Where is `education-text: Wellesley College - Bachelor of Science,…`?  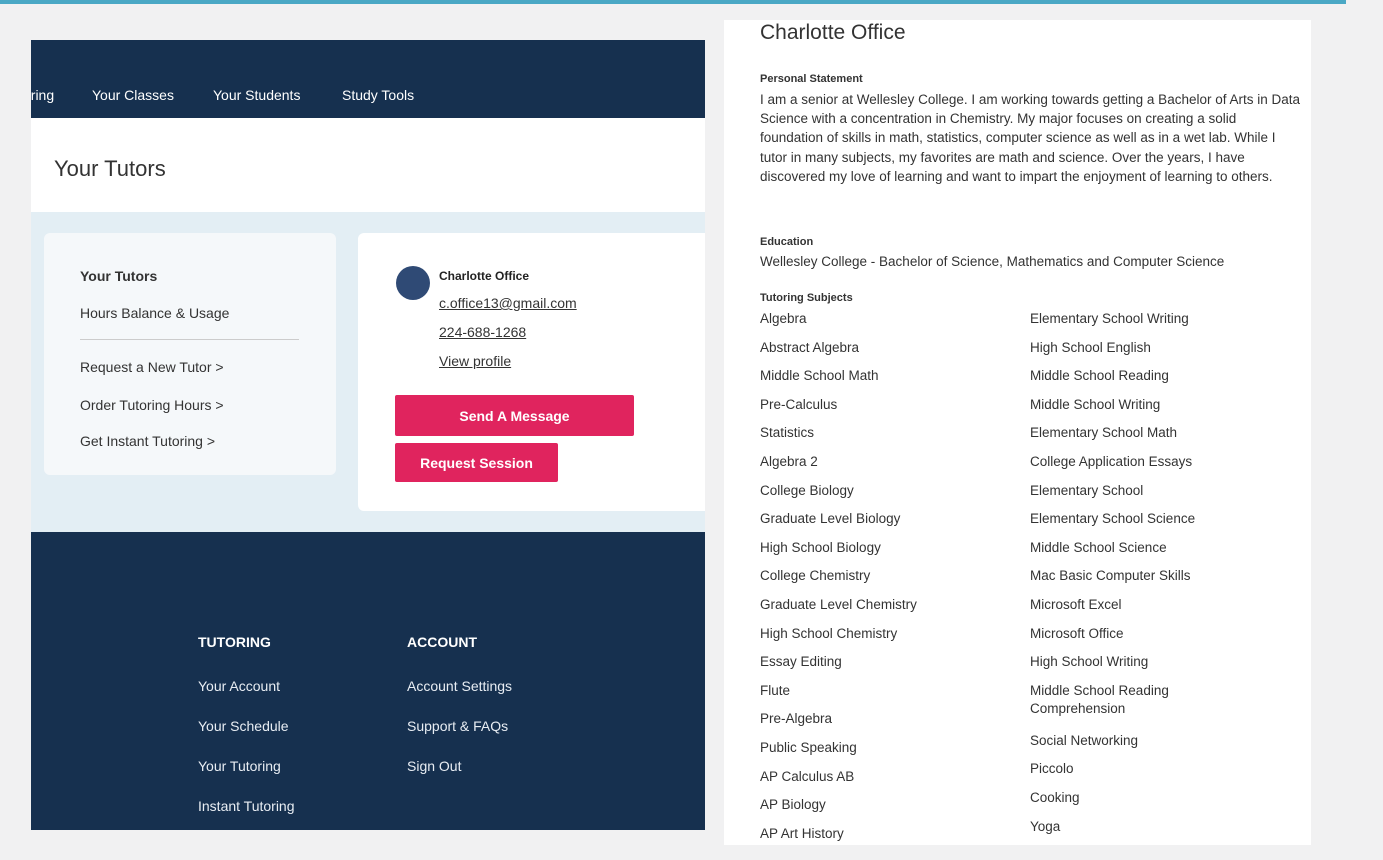 education-text: Wellesley College - Bachelor of Science,… is located at coordinates (992, 261).